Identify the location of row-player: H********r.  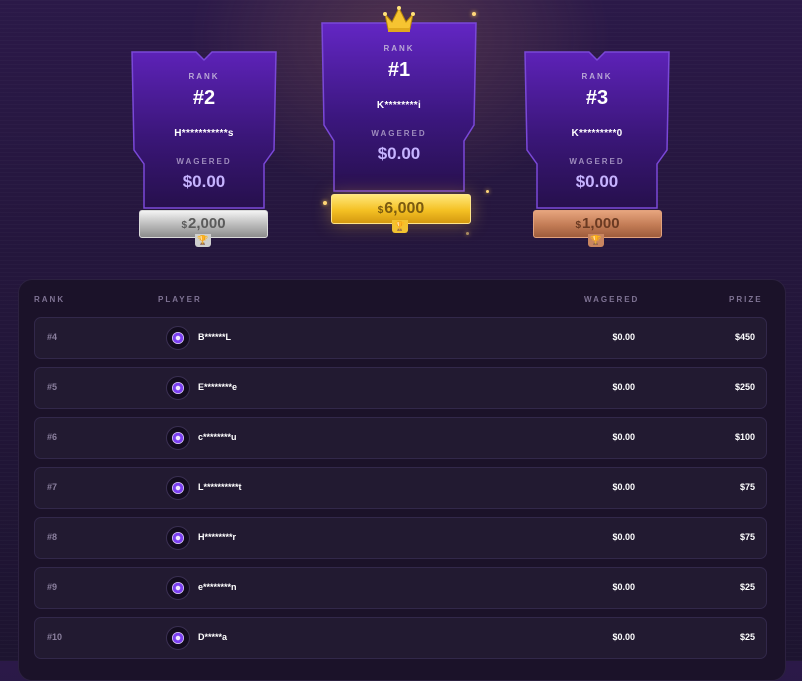
(217, 537).